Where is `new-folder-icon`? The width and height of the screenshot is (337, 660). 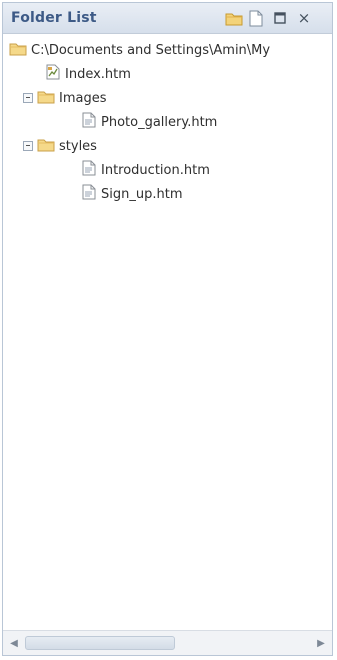 new-folder-icon is located at coordinates (234, 18).